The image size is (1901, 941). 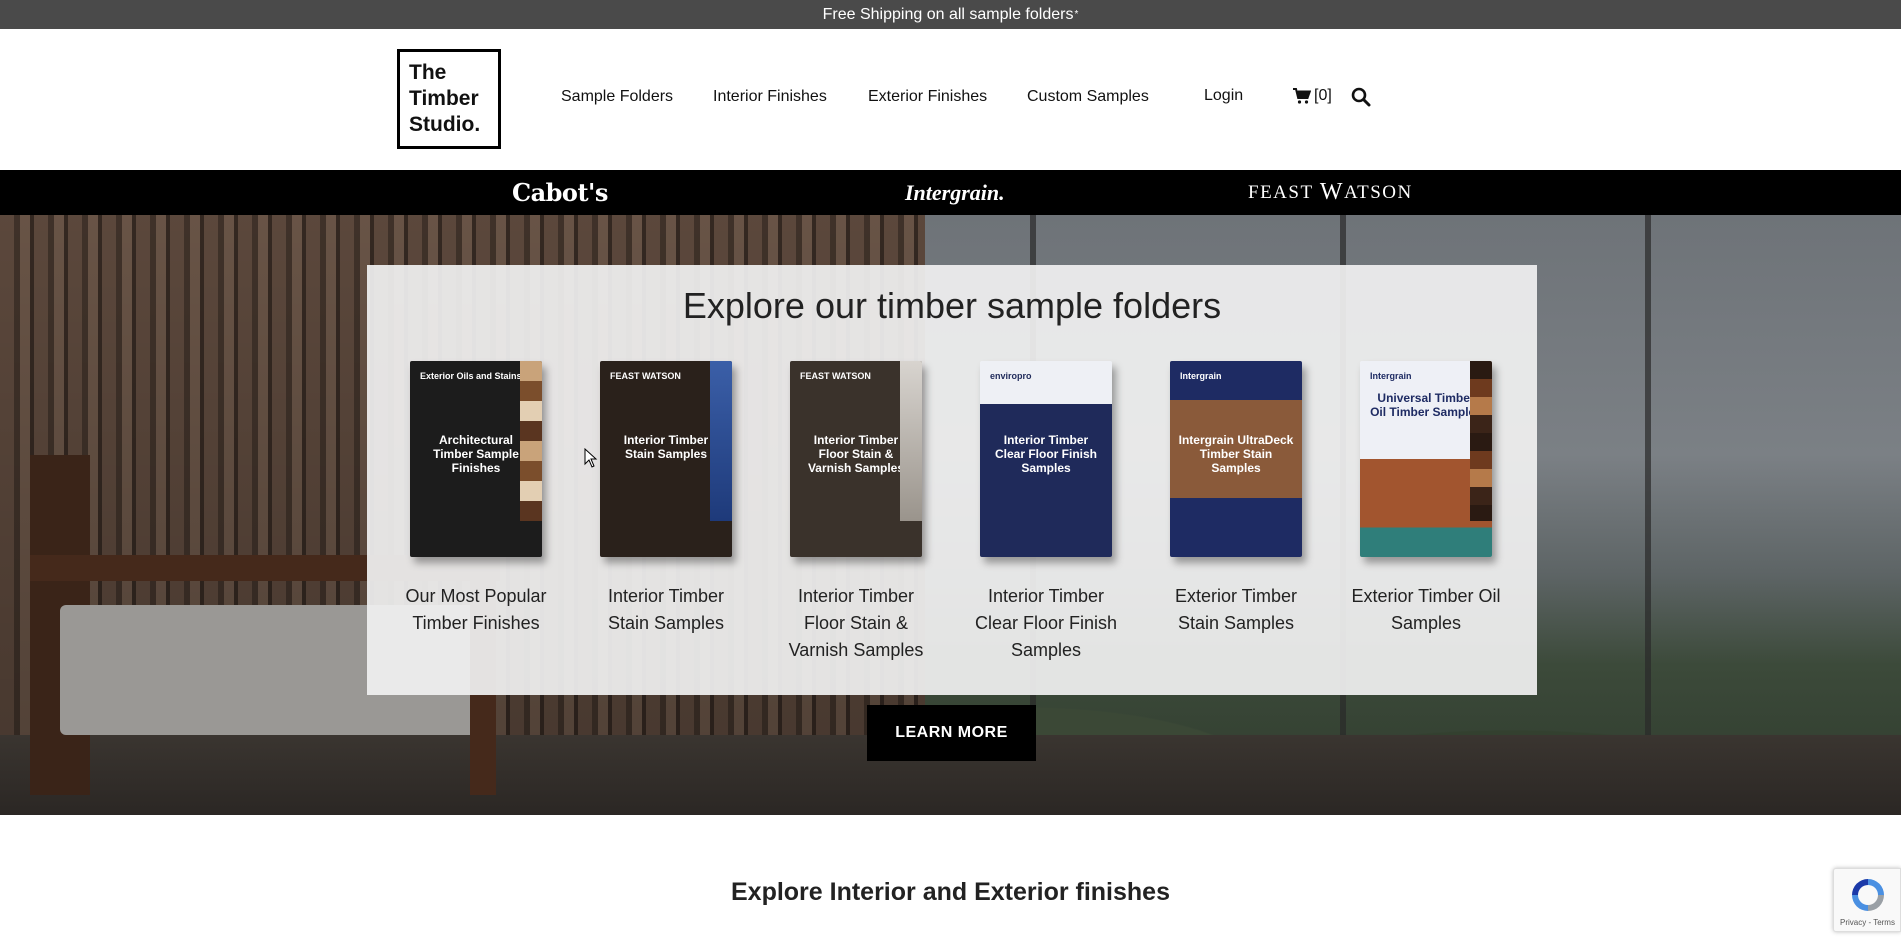 I want to click on promo-asterisk: *, so click(x=1076, y=14).